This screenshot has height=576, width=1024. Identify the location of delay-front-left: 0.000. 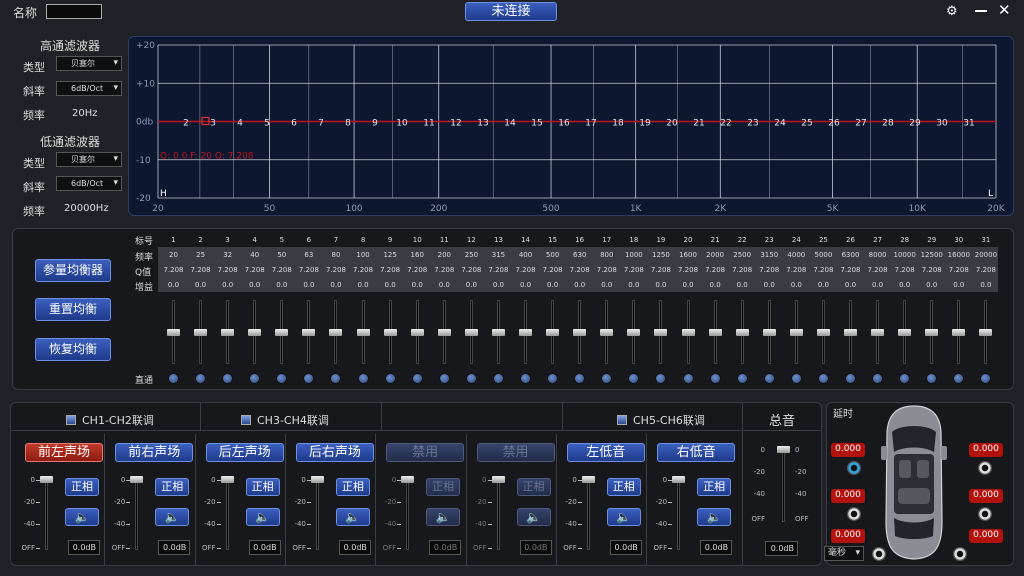
(848, 450).